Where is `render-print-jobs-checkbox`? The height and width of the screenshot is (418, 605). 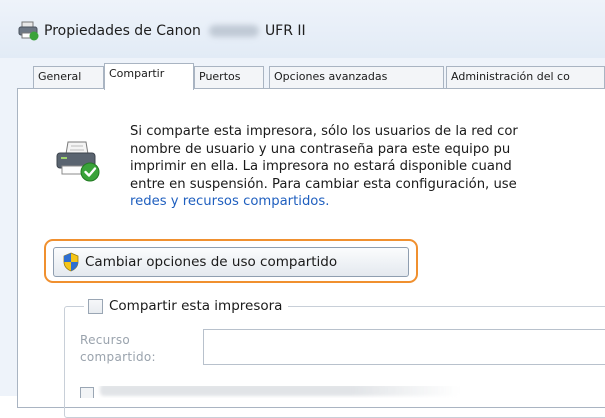 render-print-jobs-checkbox is located at coordinates (87, 392).